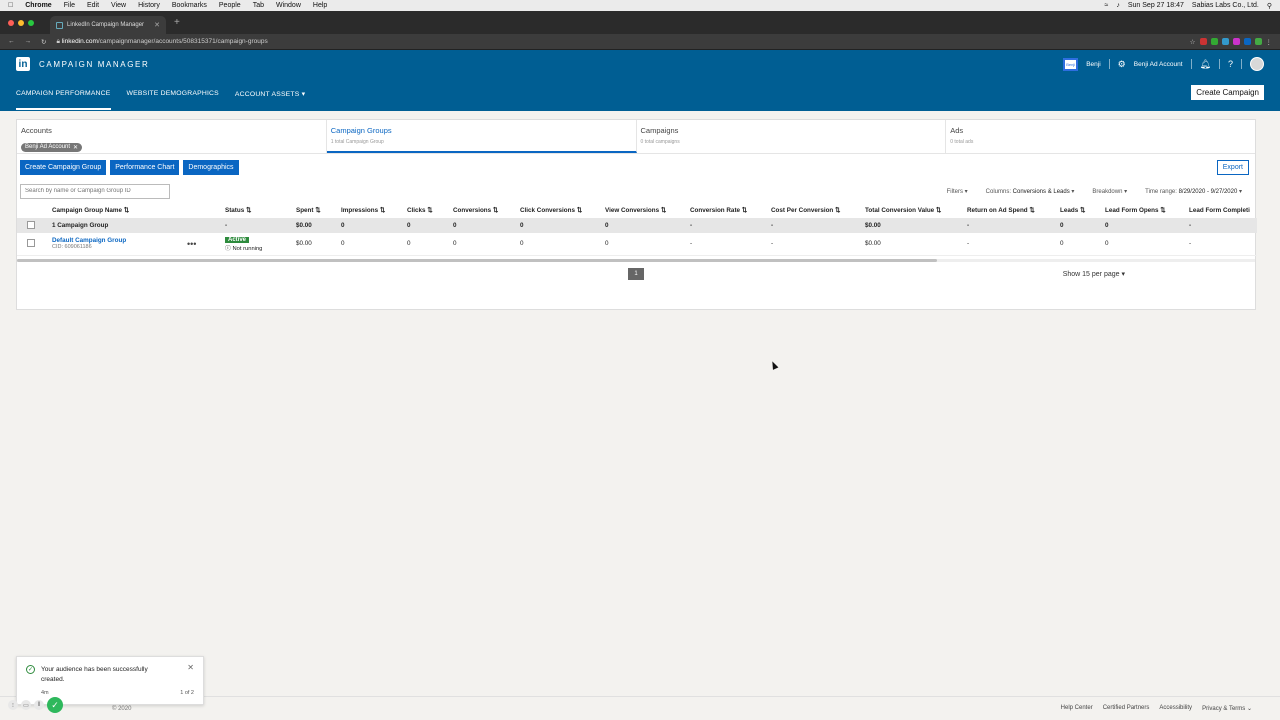  What do you see at coordinates (31, 224) in the screenshot?
I see `select-all-checkbox` at bounding box center [31, 224].